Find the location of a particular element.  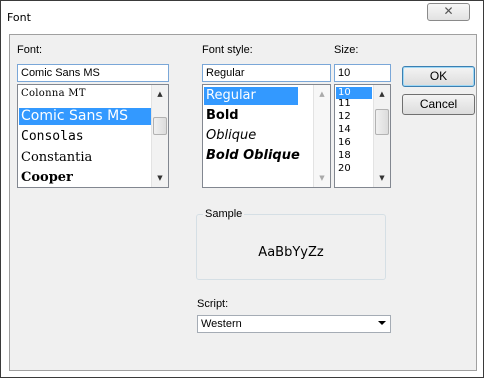

font-style-scrollbar: ▲ ▼ is located at coordinates (321, 136).